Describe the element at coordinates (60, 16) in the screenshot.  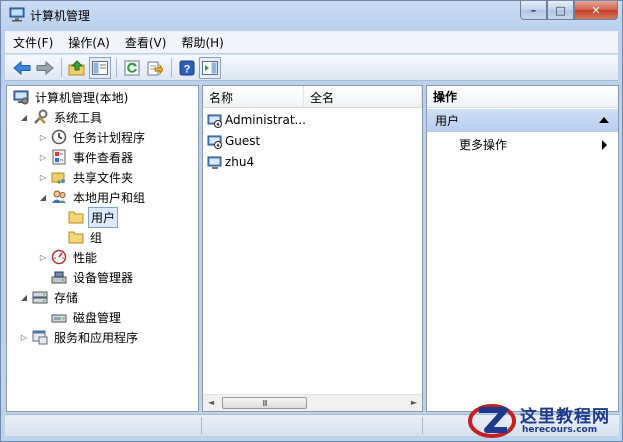
I see `window-title: 计算机管理` at that location.